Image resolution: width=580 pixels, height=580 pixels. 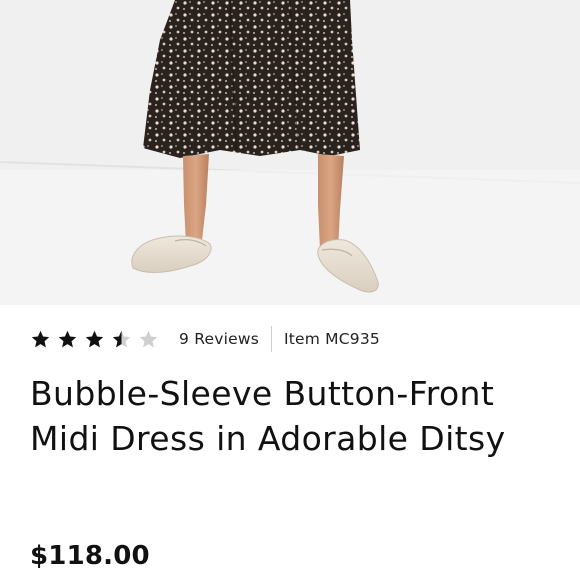 I want to click on star-empty-icon, so click(x=148, y=338).